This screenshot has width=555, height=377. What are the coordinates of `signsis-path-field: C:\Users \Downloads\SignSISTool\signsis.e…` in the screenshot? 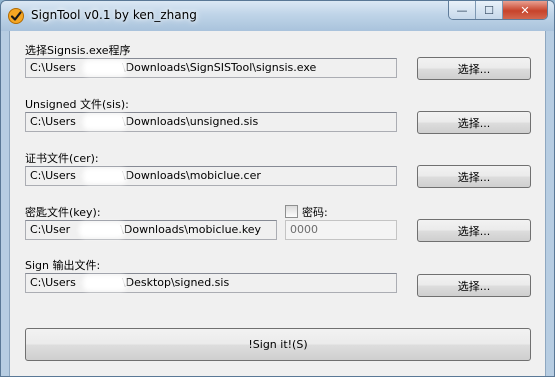 It's located at (211, 68).